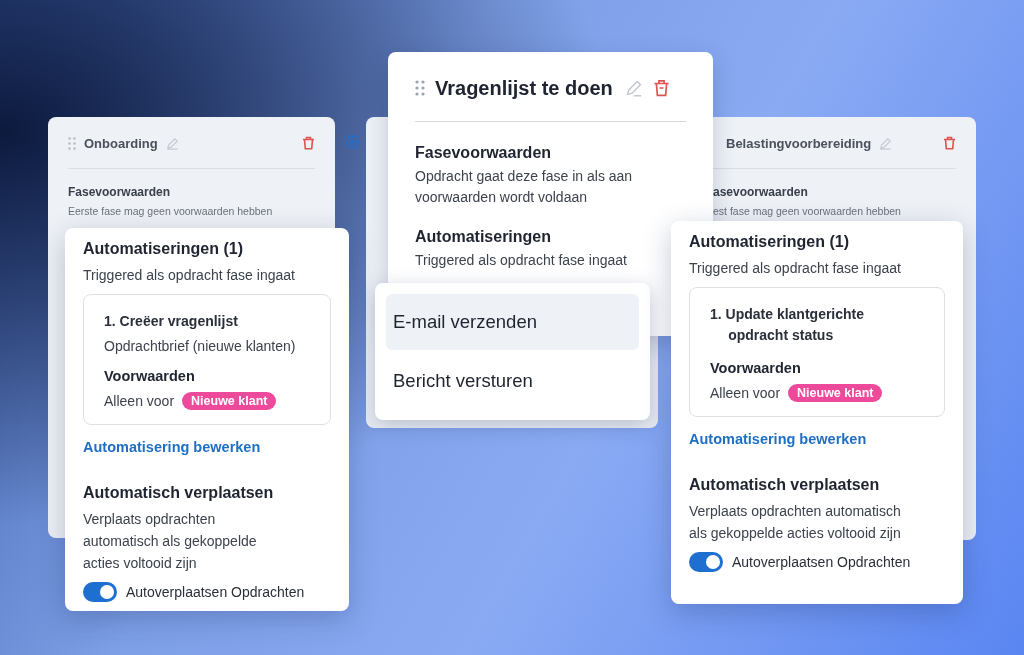  What do you see at coordinates (200, 346) in the screenshot?
I see `automation-detail: Opdrachtbrief (nieuwe klanten)` at bounding box center [200, 346].